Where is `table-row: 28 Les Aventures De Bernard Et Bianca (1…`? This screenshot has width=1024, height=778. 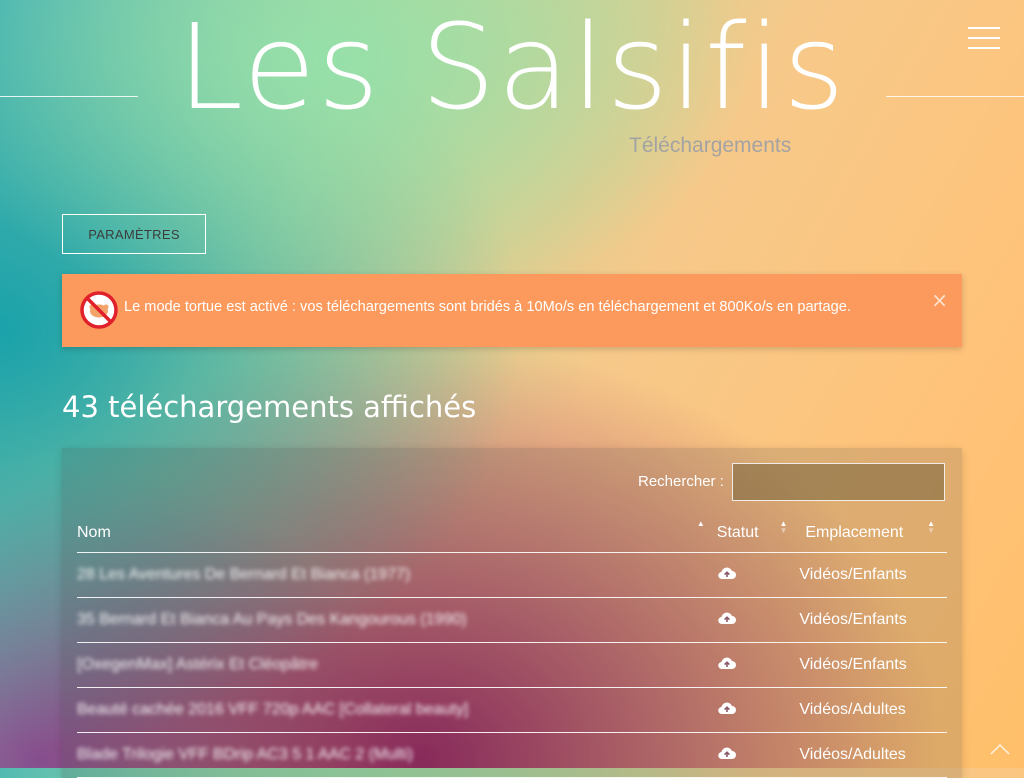
table-row: 28 Les Aventures De Bernard Et Bianca (1… is located at coordinates (512, 575).